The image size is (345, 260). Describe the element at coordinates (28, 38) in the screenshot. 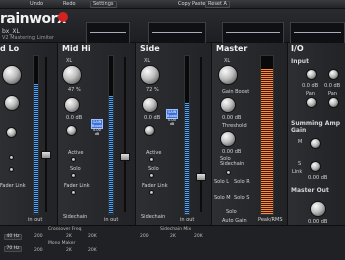

I see `product-subtitle: V2 Mastering Limiter` at that location.